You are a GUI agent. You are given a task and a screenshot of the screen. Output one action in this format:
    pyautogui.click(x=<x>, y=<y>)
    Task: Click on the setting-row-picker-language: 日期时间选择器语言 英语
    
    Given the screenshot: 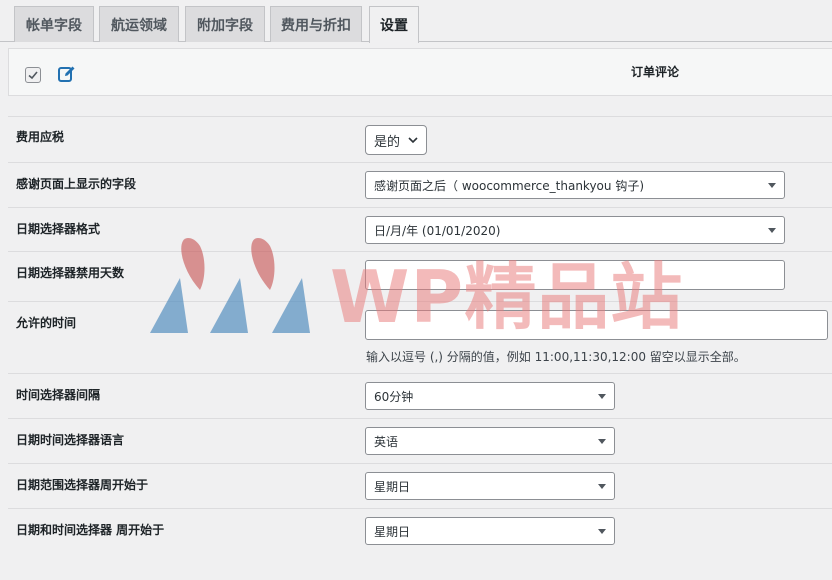 What is the action you would take?
    pyautogui.click(x=420, y=441)
    